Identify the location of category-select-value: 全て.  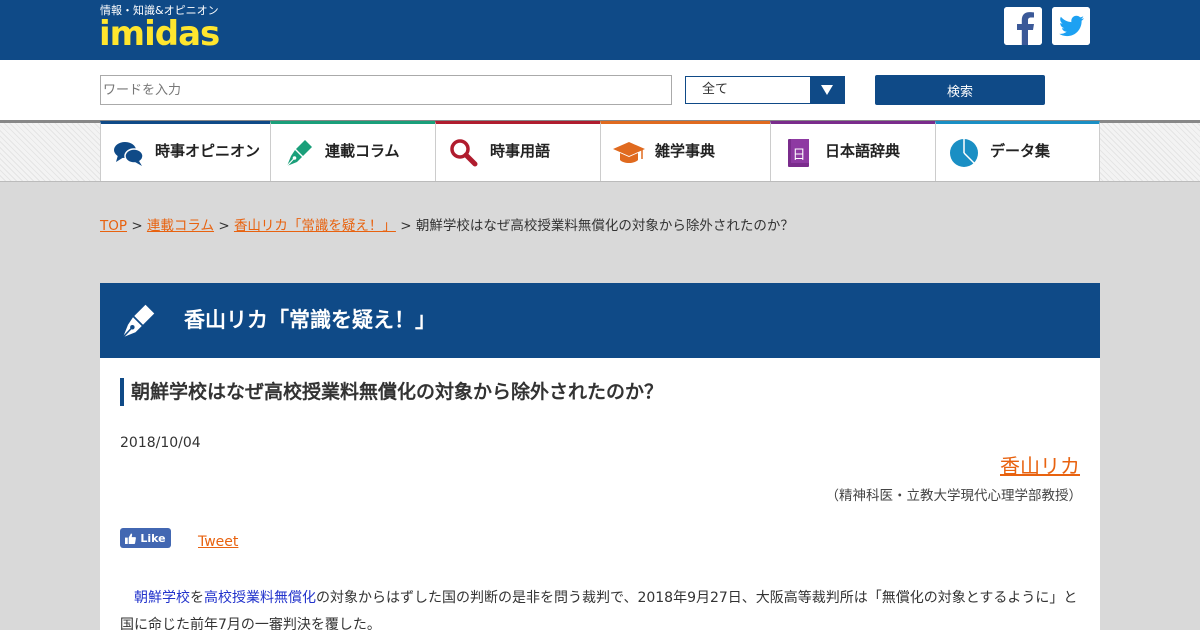
(715, 89).